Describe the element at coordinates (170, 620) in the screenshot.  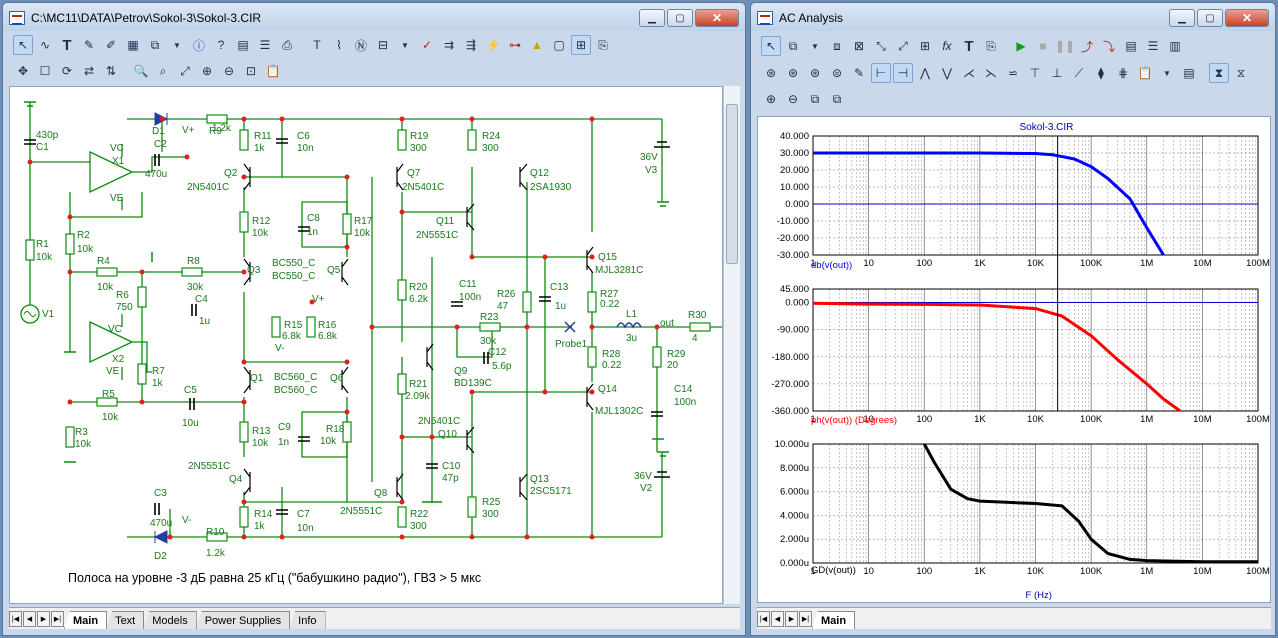
I see `tab-models: Models` at that location.